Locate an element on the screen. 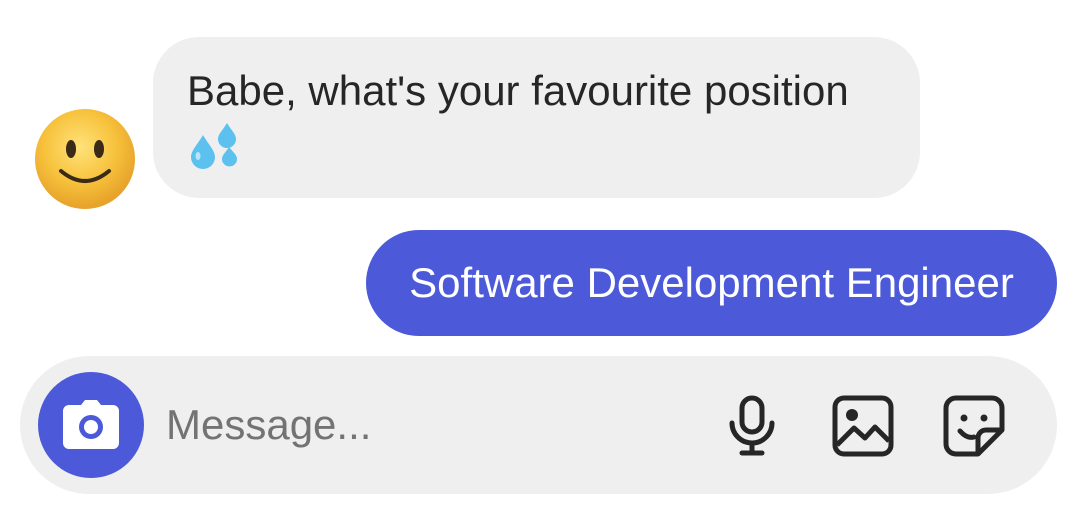  image-gallery-icon is located at coordinates (863, 426).